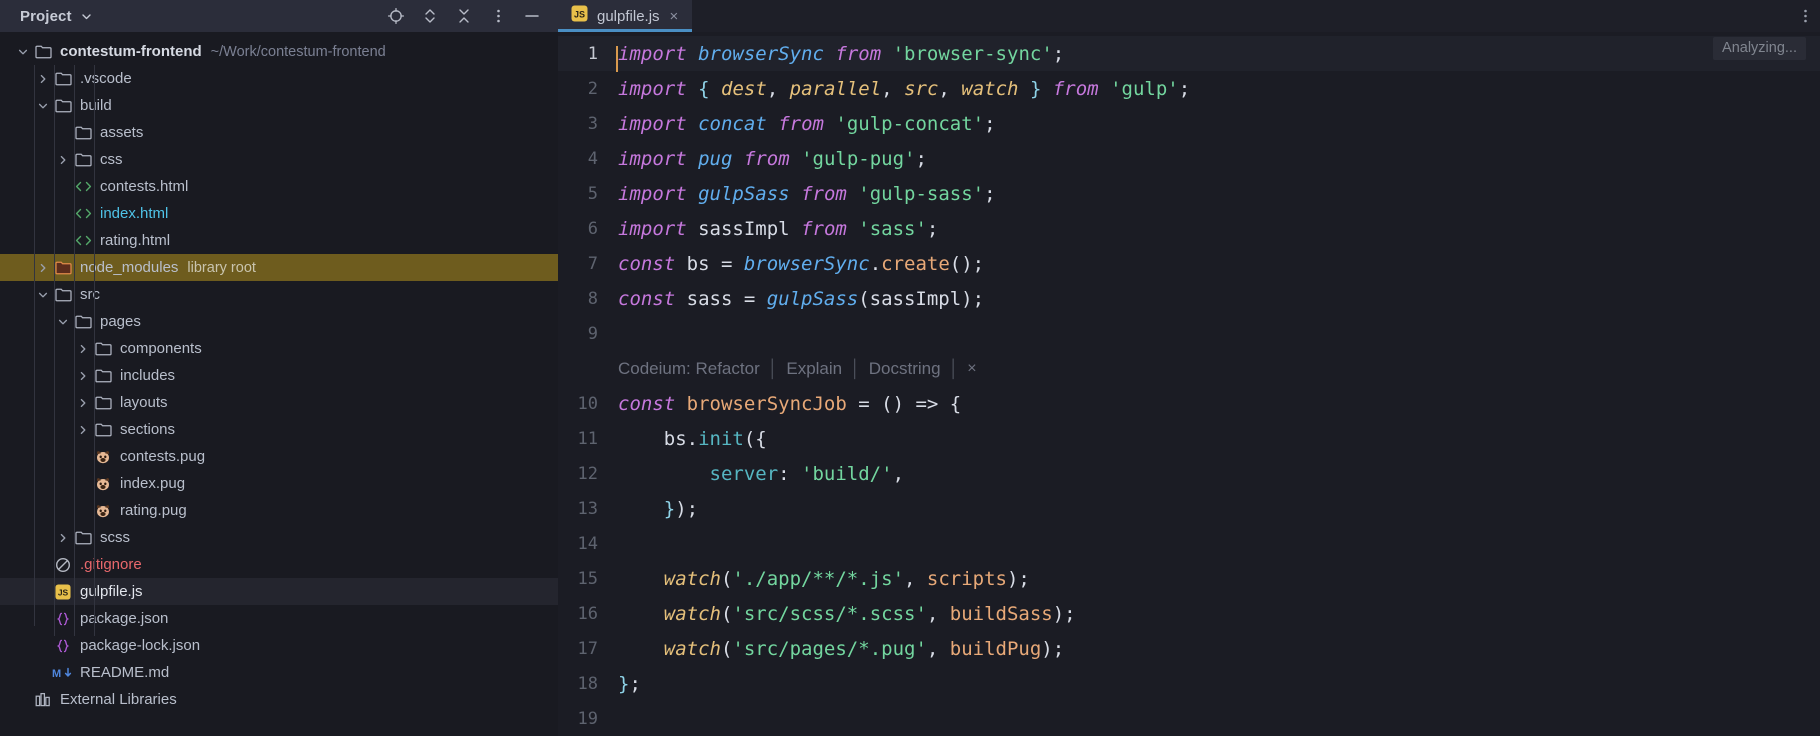 The height and width of the screenshot is (736, 1820). What do you see at coordinates (1189, 228) in the screenshot?
I see `code-line: 6 import sassImpl from 'sass';` at bounding box center [1189, 228].